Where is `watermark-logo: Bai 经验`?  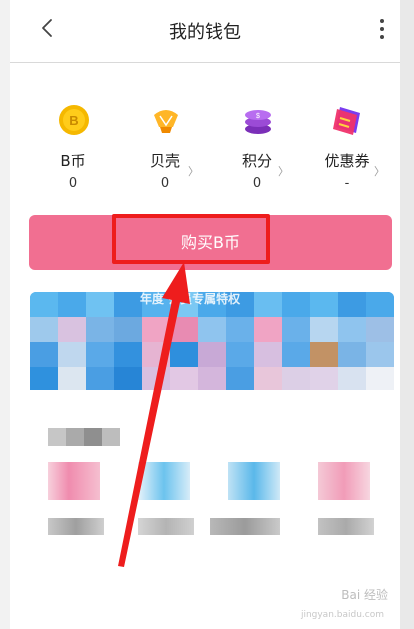 watermark-logo: Bai 经验 is located at coordinates (364, 595).